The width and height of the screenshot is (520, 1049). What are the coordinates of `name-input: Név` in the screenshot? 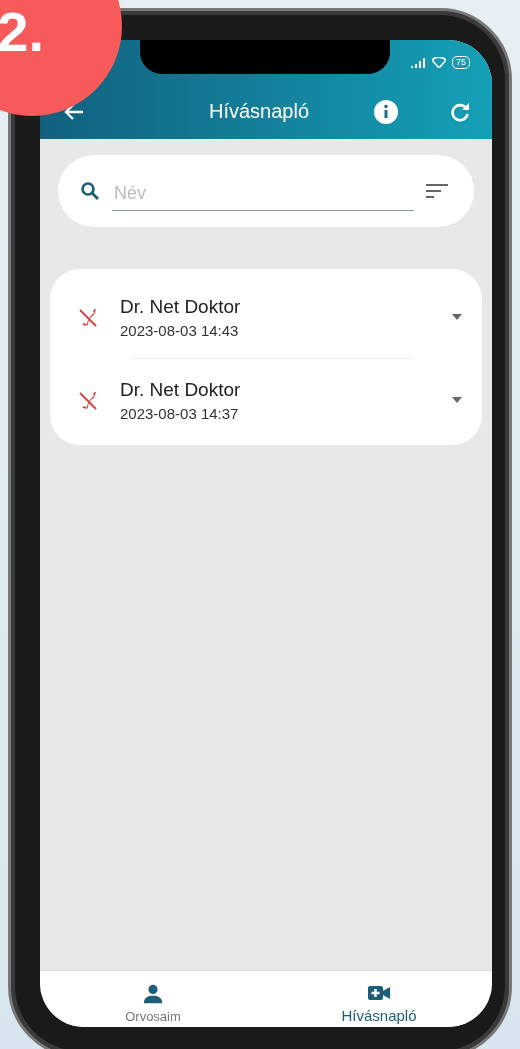 It's located at (263, 194).